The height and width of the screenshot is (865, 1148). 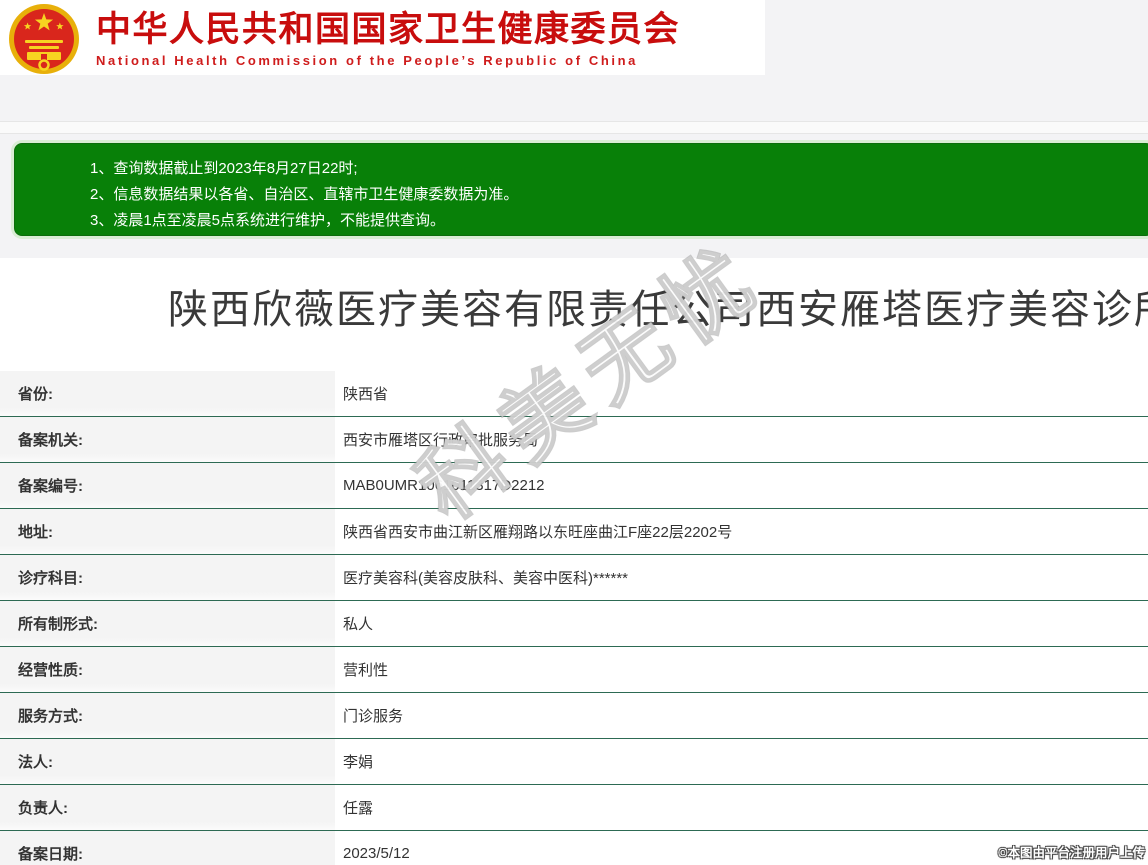 I want to click on field-value: 私人, so click(x=358, y=624).